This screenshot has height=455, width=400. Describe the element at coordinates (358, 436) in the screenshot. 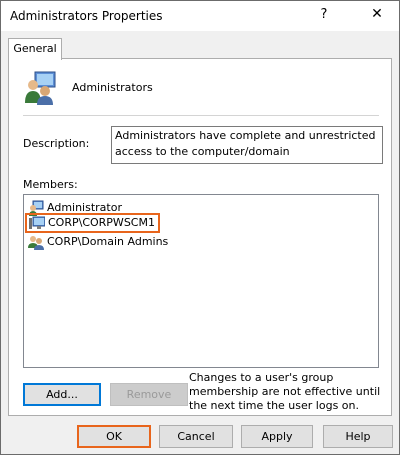

I see `help-button: Help` at that location.